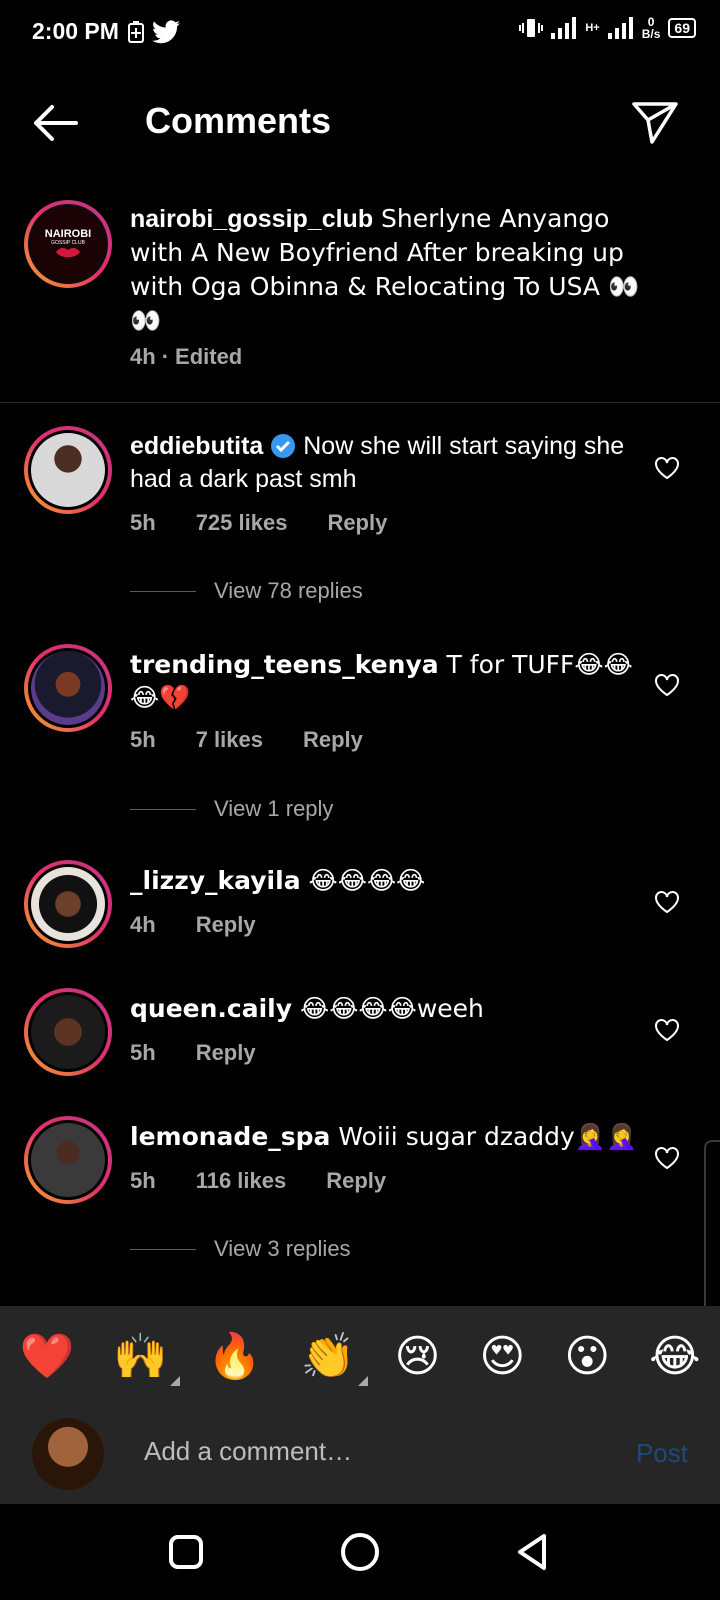  What do you see at coordinates (240, 1249) in the screenshot?
I see `view-replies: View 3 replies` at bounding box center [240, 1249].